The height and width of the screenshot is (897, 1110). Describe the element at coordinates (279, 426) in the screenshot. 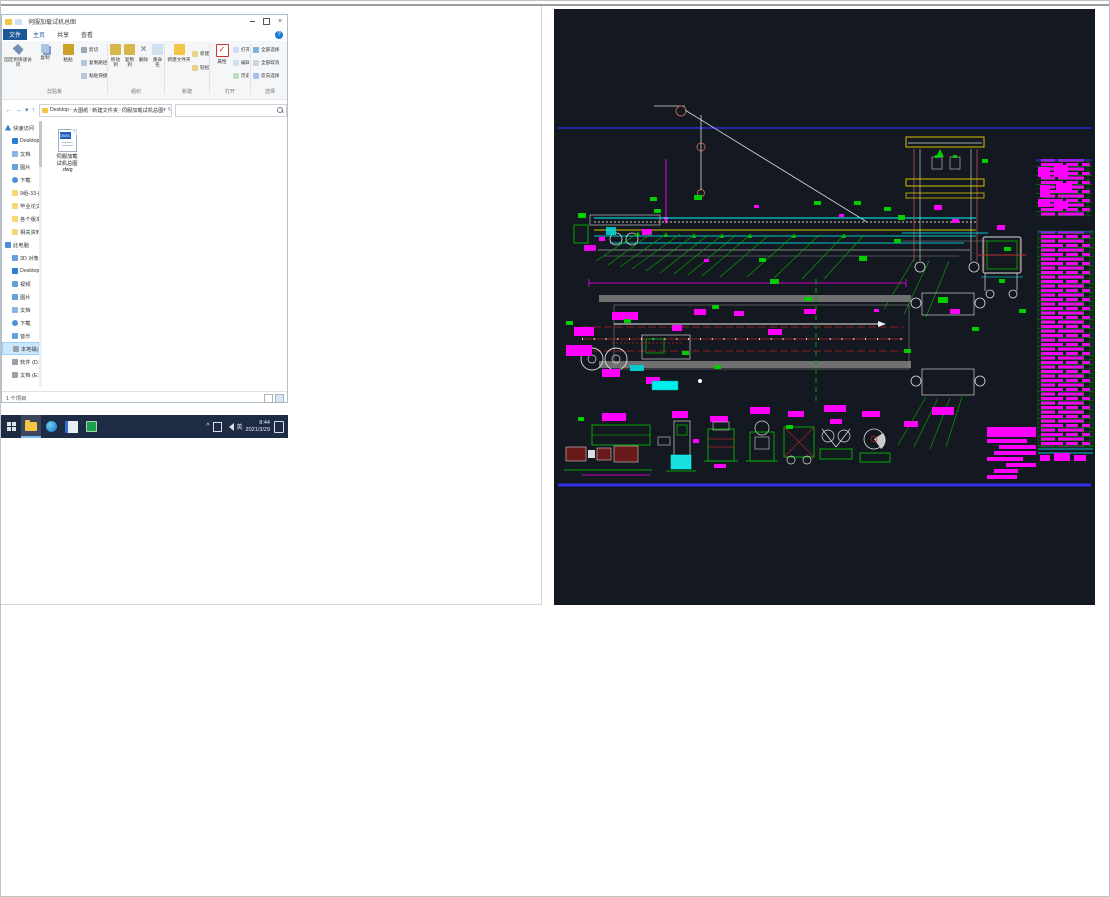

I see `notification-center-icon` at that location.